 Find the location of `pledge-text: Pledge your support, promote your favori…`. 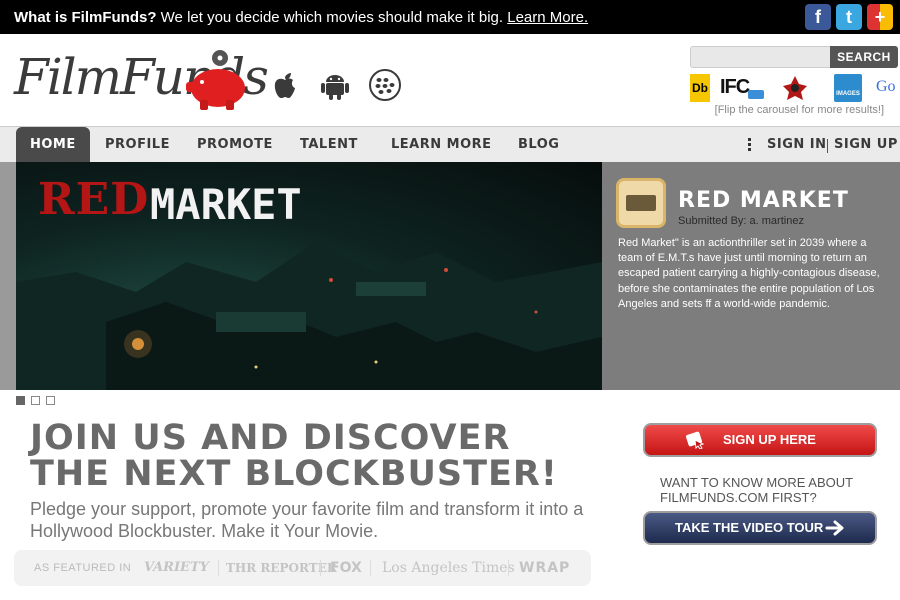

pledge-text: Pledge your support, promote your favori… is located at coordinates (307, 520).